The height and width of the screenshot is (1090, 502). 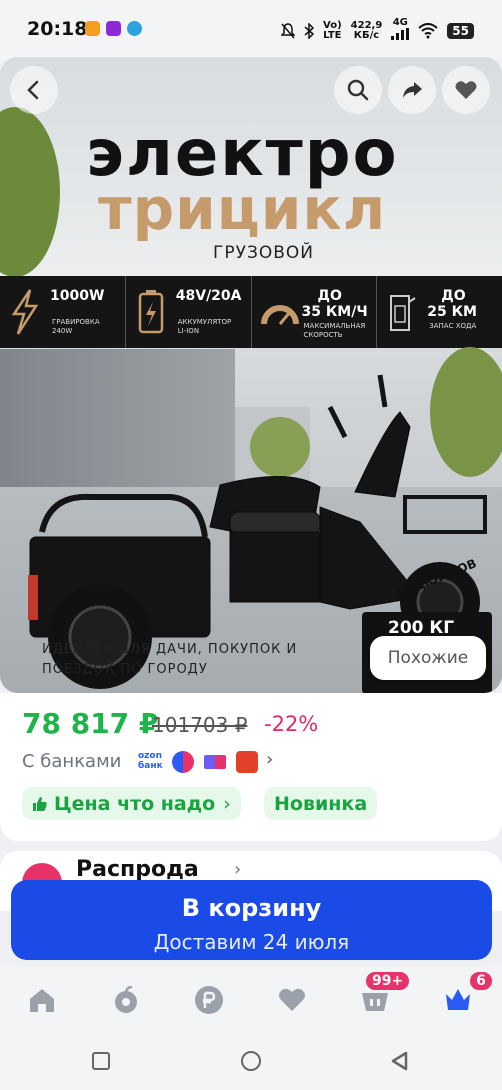 I want to click on speed-value: 422,9, so click(x=366, y=25).